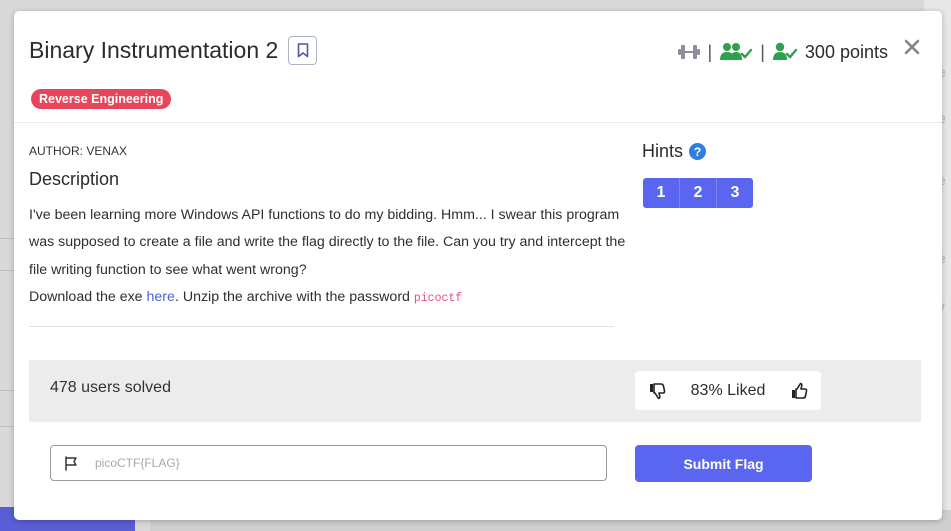 This screenshot has height=531, width=951. I want to click on thumbs-down-button, so click(657, 391).